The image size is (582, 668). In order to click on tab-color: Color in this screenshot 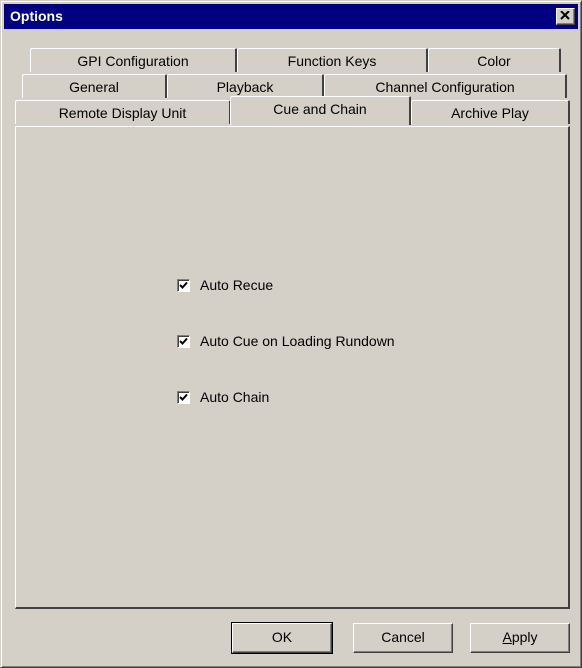, I will do `click(494, 60)`.